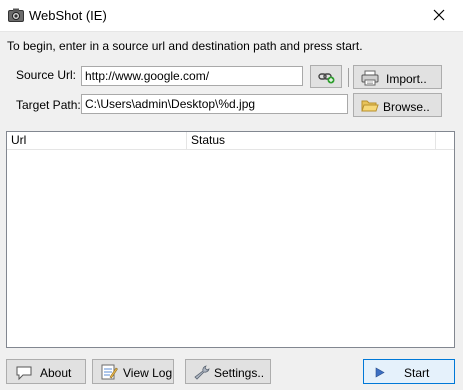  What do you see at coordinates (370, 106) in the screenshot?
I see `folder-open-icon` at bounding box center [370, 106].